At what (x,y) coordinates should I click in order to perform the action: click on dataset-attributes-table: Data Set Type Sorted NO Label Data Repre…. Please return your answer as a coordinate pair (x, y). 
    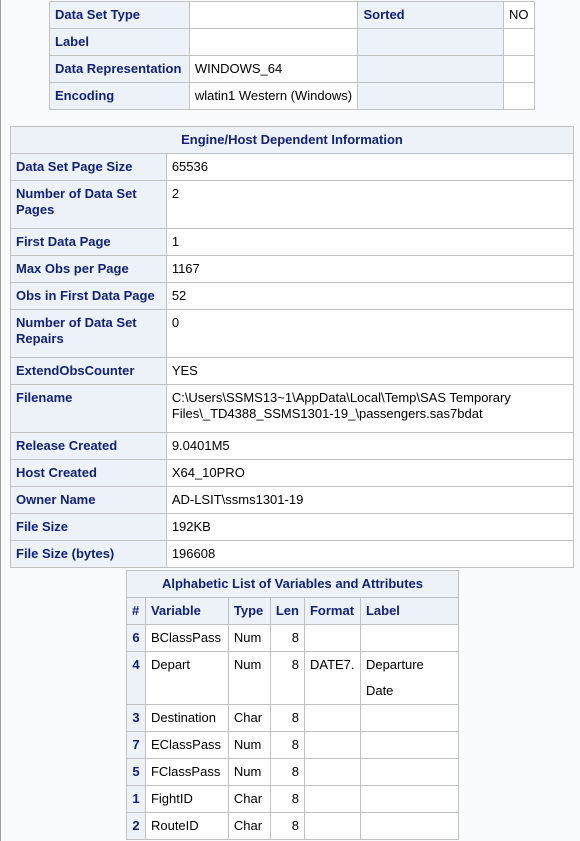
    Looking at the image, I should click on (292, 55).